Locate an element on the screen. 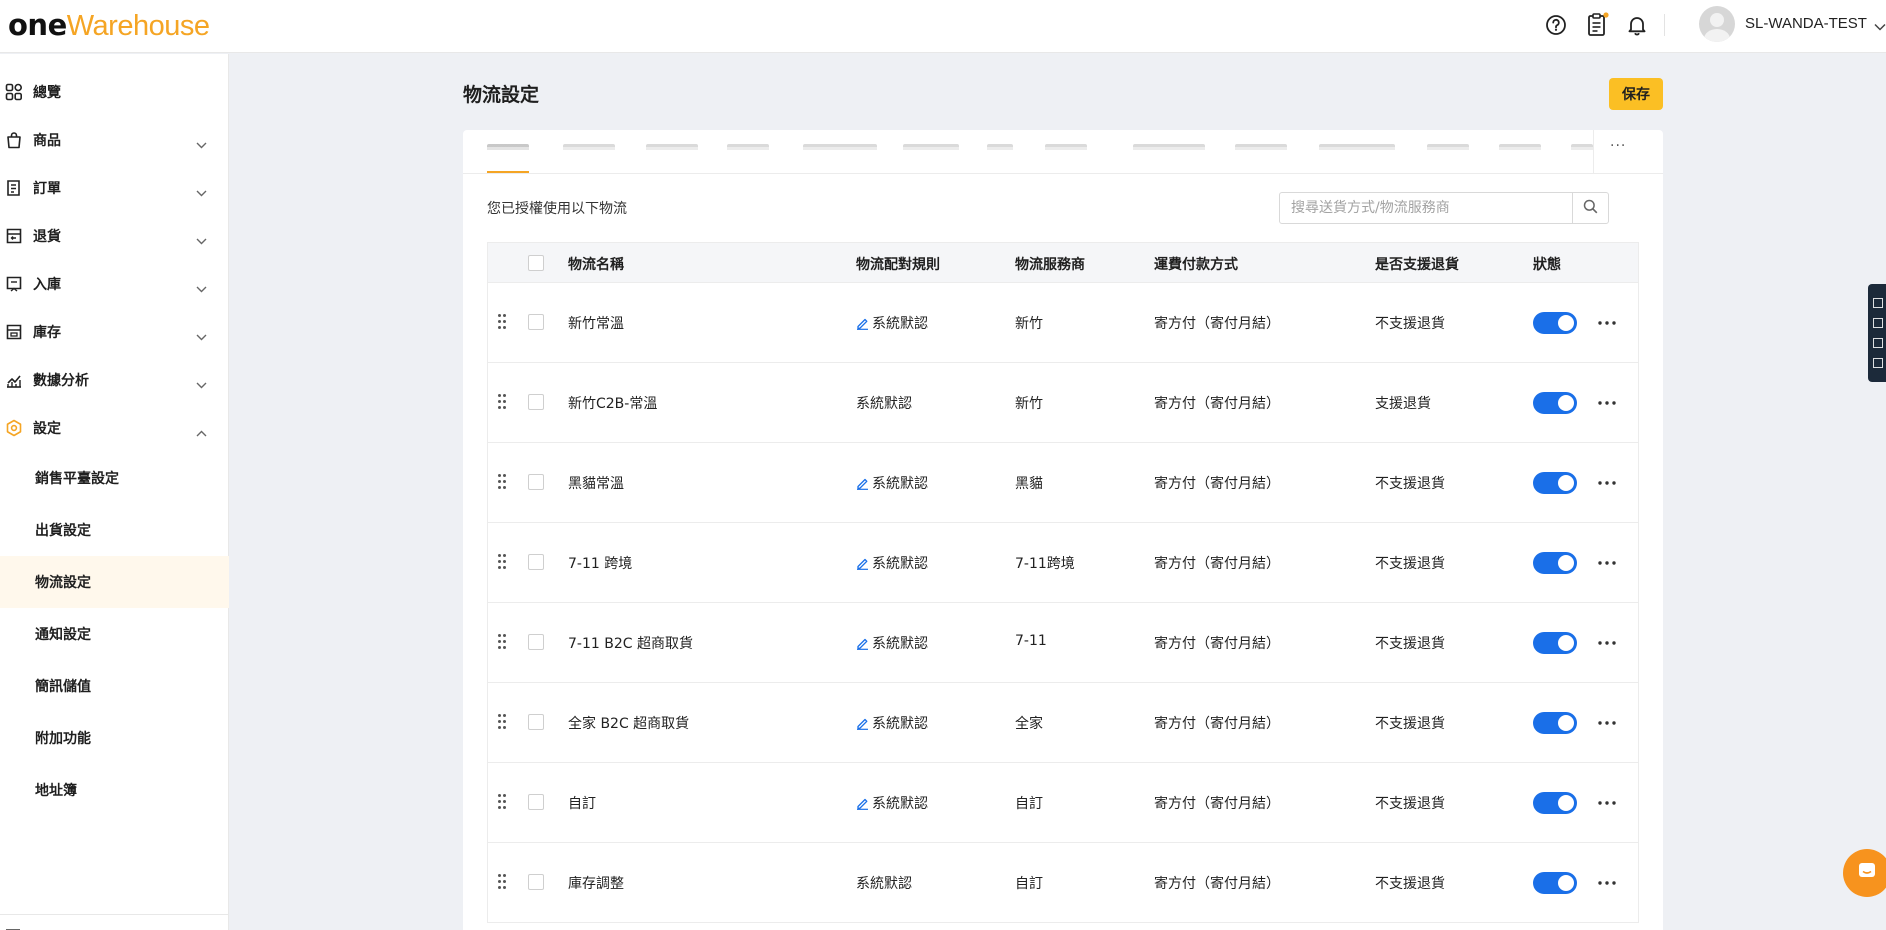  tabs-more-icon: ··· is located at coordinates (1618, 146).